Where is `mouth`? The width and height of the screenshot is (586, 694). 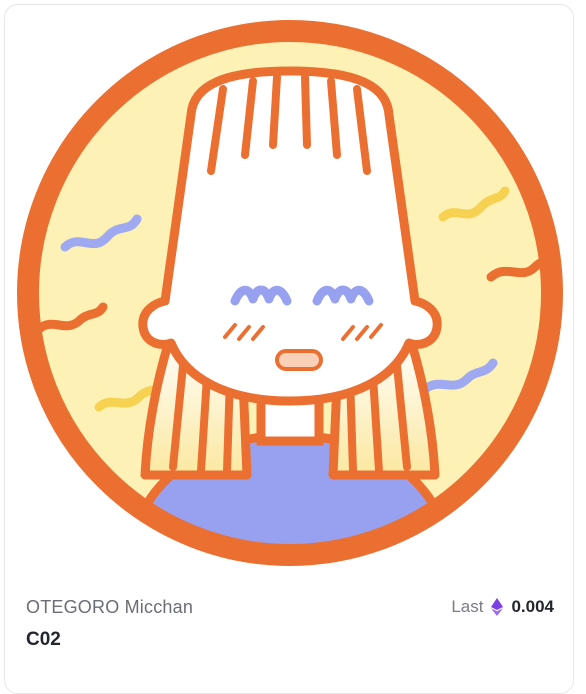
mouth is located at coordinates (299, 360).